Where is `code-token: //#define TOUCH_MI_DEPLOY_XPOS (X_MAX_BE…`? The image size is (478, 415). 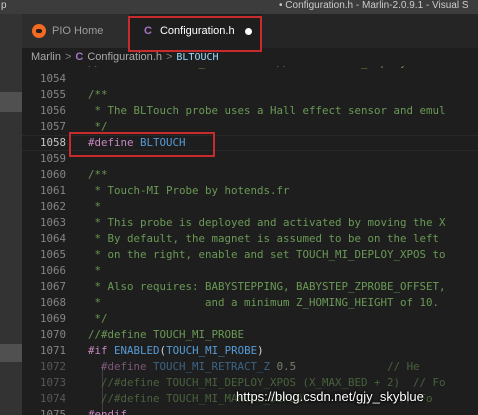 code-token: //#define TOUCH_MI_DEPLOY_XPOS (X_MAX_BE… is located at coordinates (267, 382).